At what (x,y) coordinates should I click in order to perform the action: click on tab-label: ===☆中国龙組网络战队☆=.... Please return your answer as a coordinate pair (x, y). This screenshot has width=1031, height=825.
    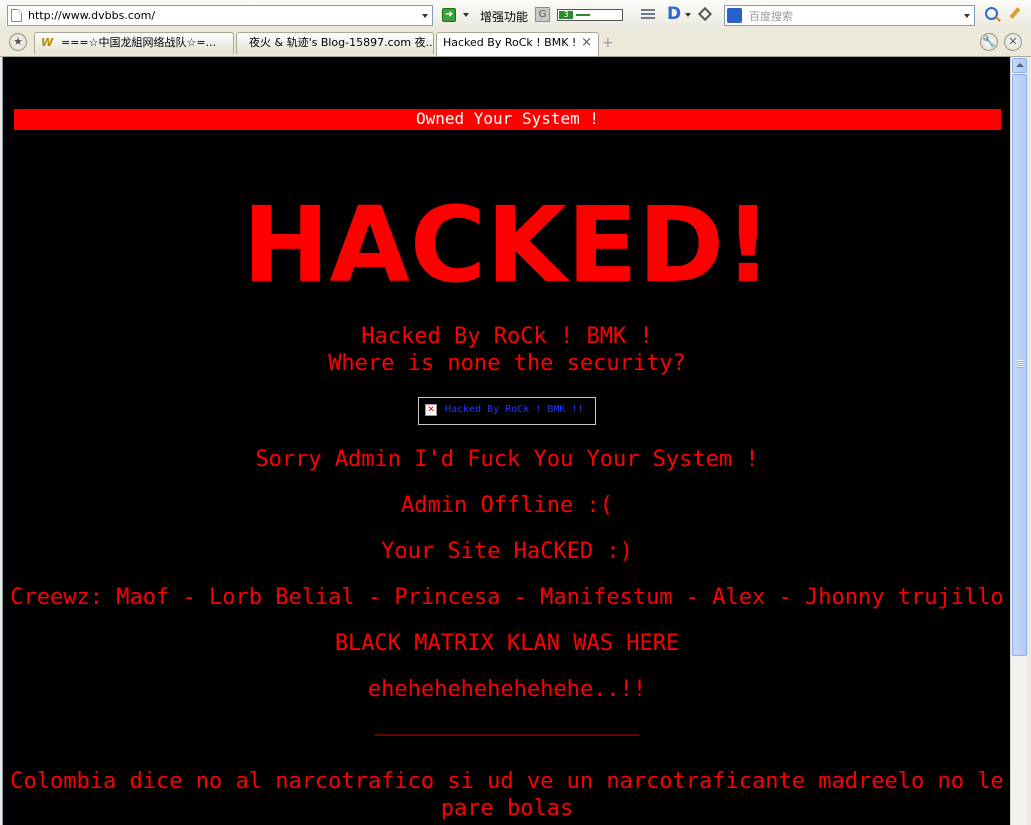
    Looking at the image, I should click on (139, 42).